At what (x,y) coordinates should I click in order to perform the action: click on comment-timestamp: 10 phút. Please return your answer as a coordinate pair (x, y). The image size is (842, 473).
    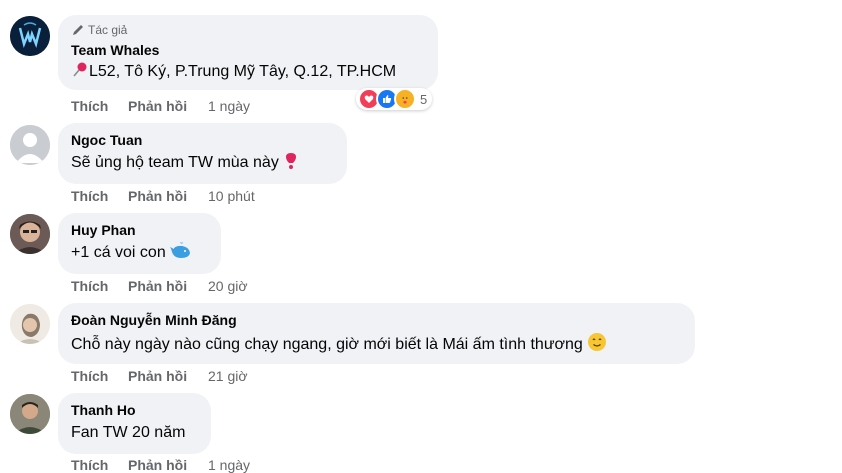
    Looking at the image, I should click on (231, 196).